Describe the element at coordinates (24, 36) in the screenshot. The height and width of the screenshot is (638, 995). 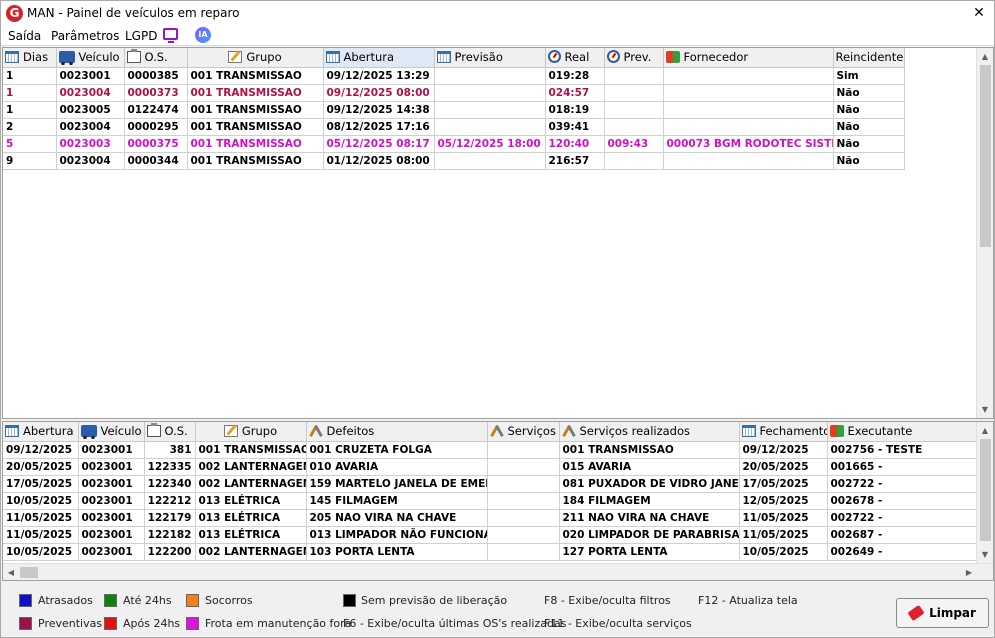
I see `menu-saida: Saída` at that location.